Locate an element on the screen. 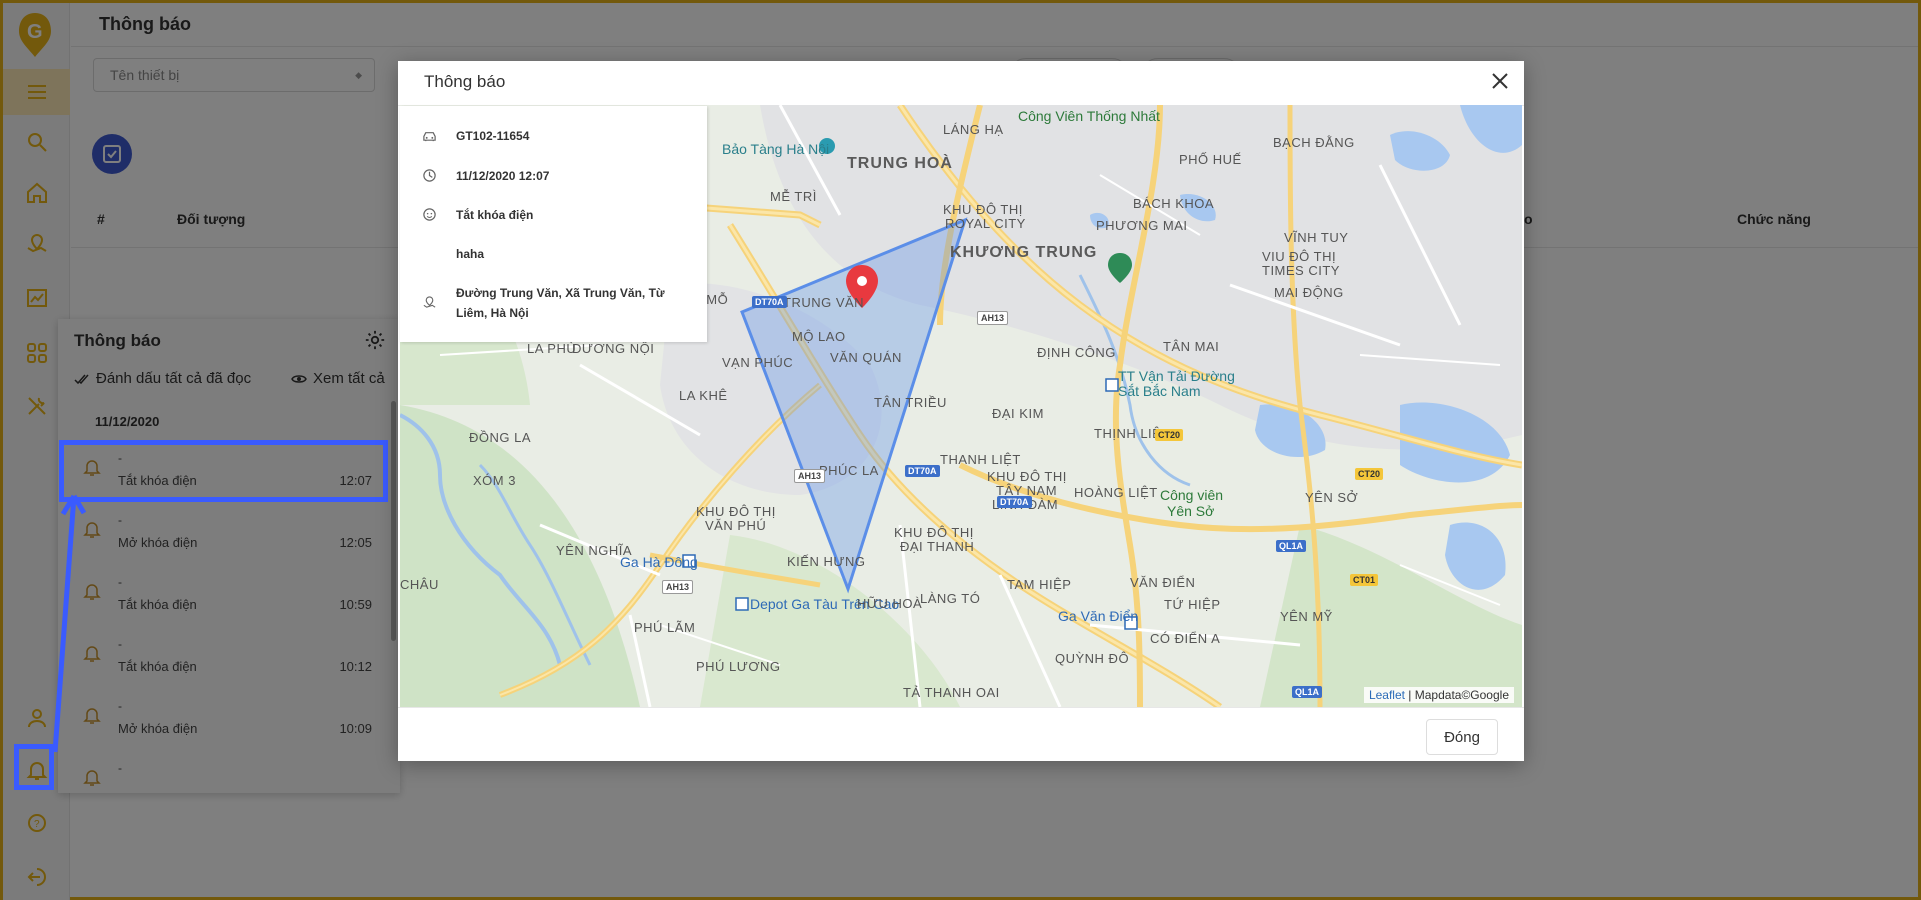 The image size is (1921, 900). info-plate: GT102-11654 is located at coordinates (493, 136).